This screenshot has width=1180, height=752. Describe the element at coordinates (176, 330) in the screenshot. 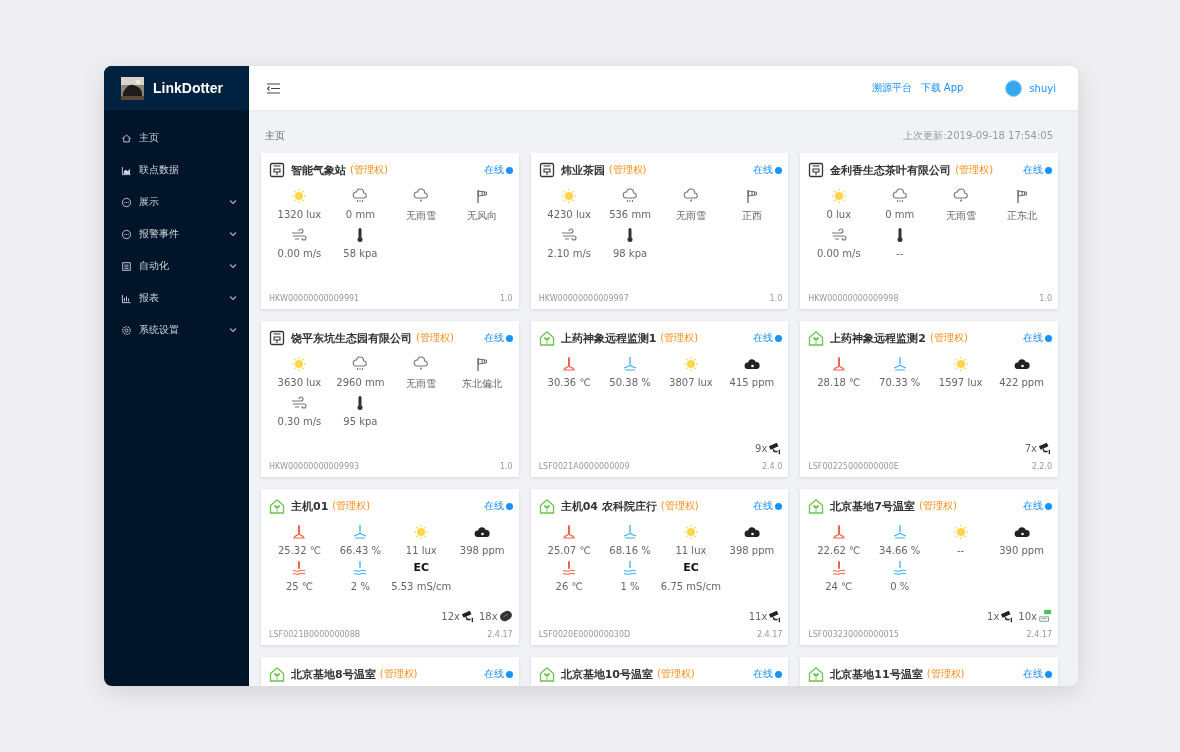

I see `sidebar-item: 系统设置` at that location.